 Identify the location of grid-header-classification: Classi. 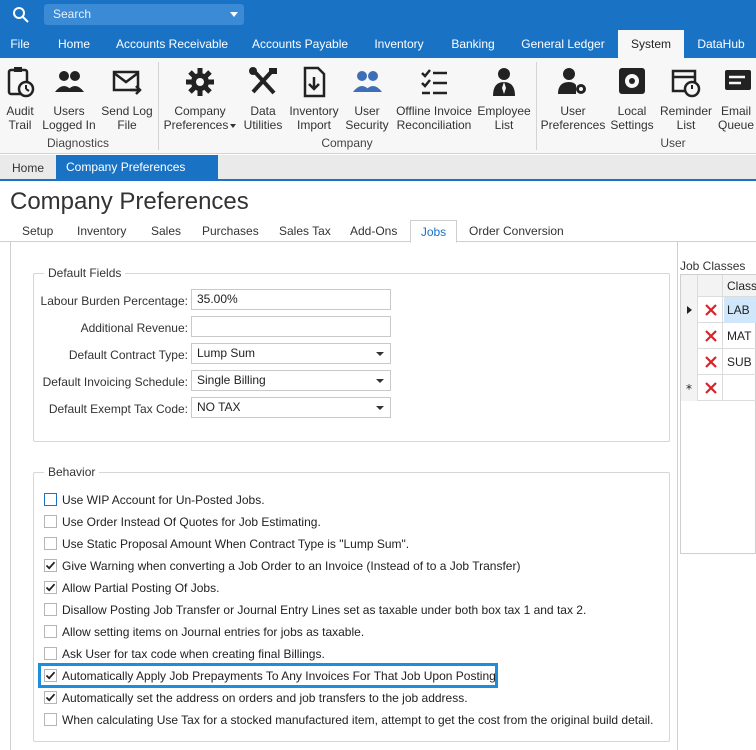
(740, 286).